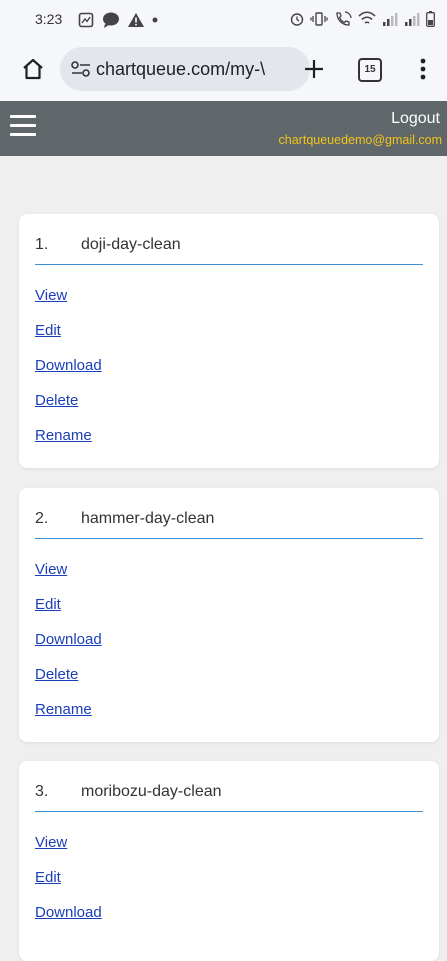 The width and height of the screenshot is (447, 961). What do you see at coordinates (23, 128) in the screenshot?
I see `menu-icon` at bounding box center [23, 128].